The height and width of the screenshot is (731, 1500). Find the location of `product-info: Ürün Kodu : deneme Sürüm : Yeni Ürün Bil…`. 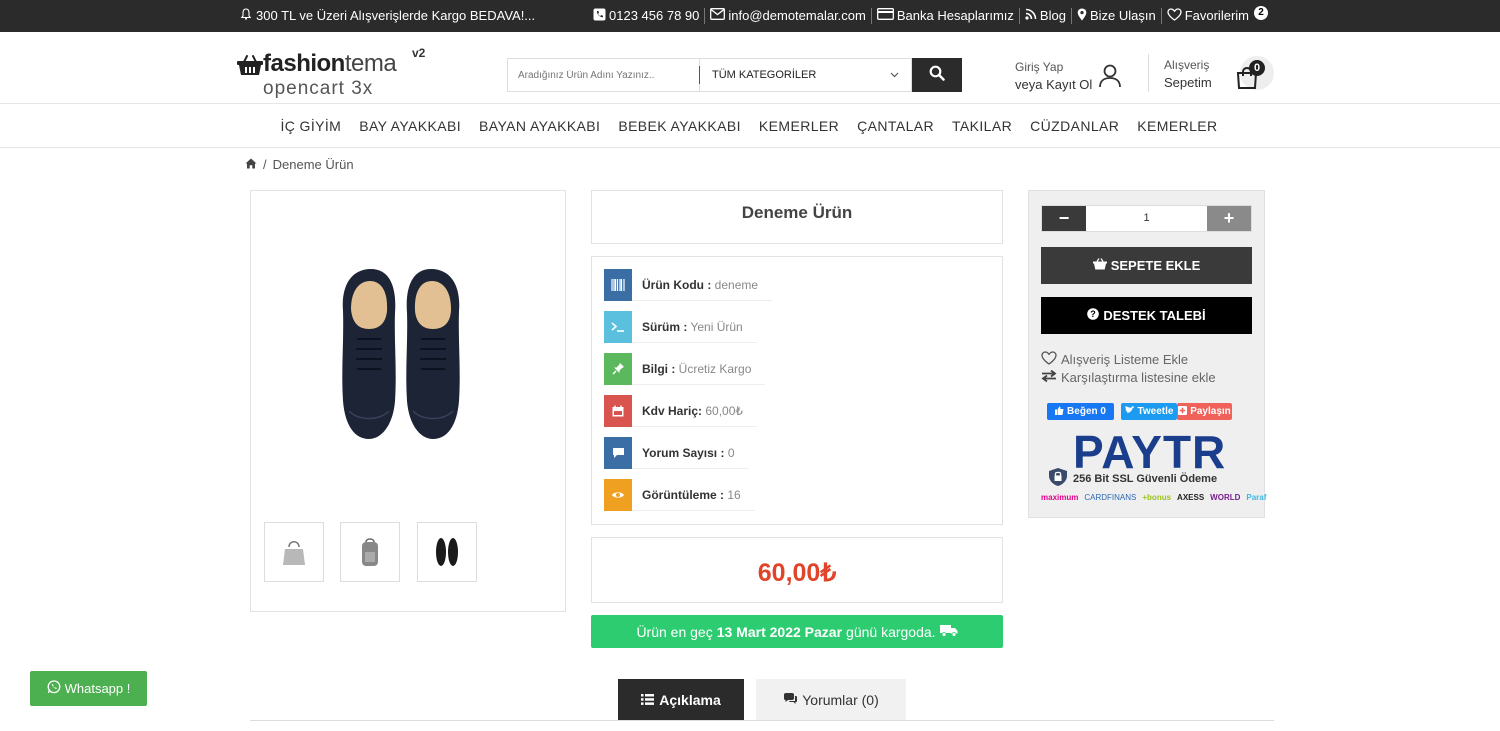

product-info: Ürün Kodu : deneme Sürüm : Yeni Ürün Bil… is located at coordinates (797, 390).